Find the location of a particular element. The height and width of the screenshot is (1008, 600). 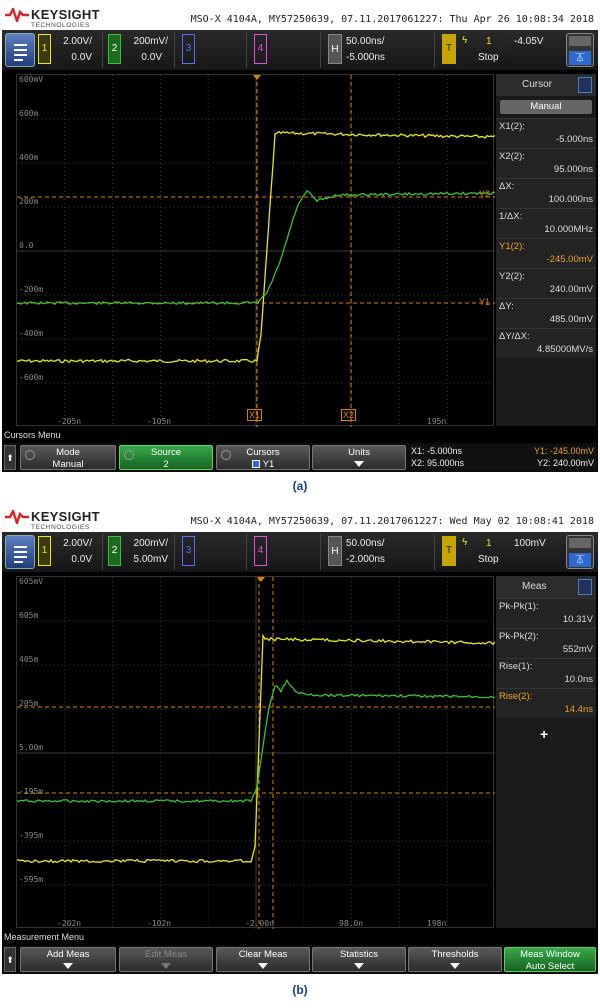

y-label: 0.0 is located at coordinates (26, 245).